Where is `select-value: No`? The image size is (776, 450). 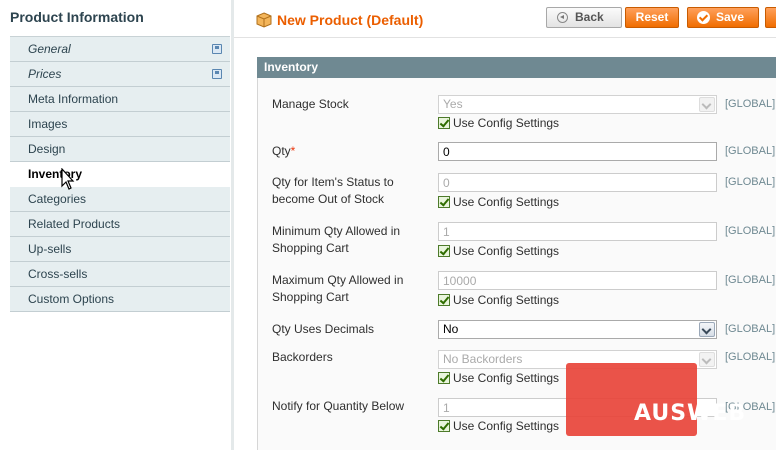 select-value: No is located at coordinates (451, 329).